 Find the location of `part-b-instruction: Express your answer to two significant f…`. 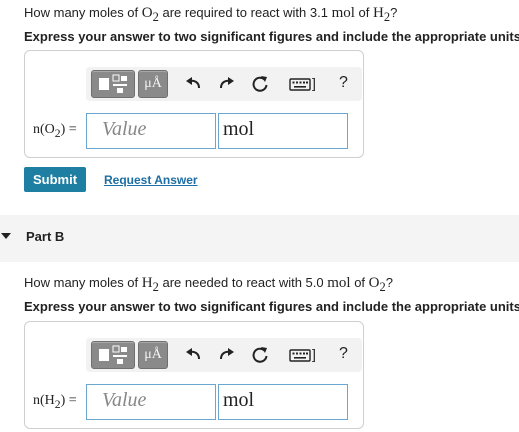

part-b-instruction: Express your answer to two significant f… is located at coordinates (271, 306).